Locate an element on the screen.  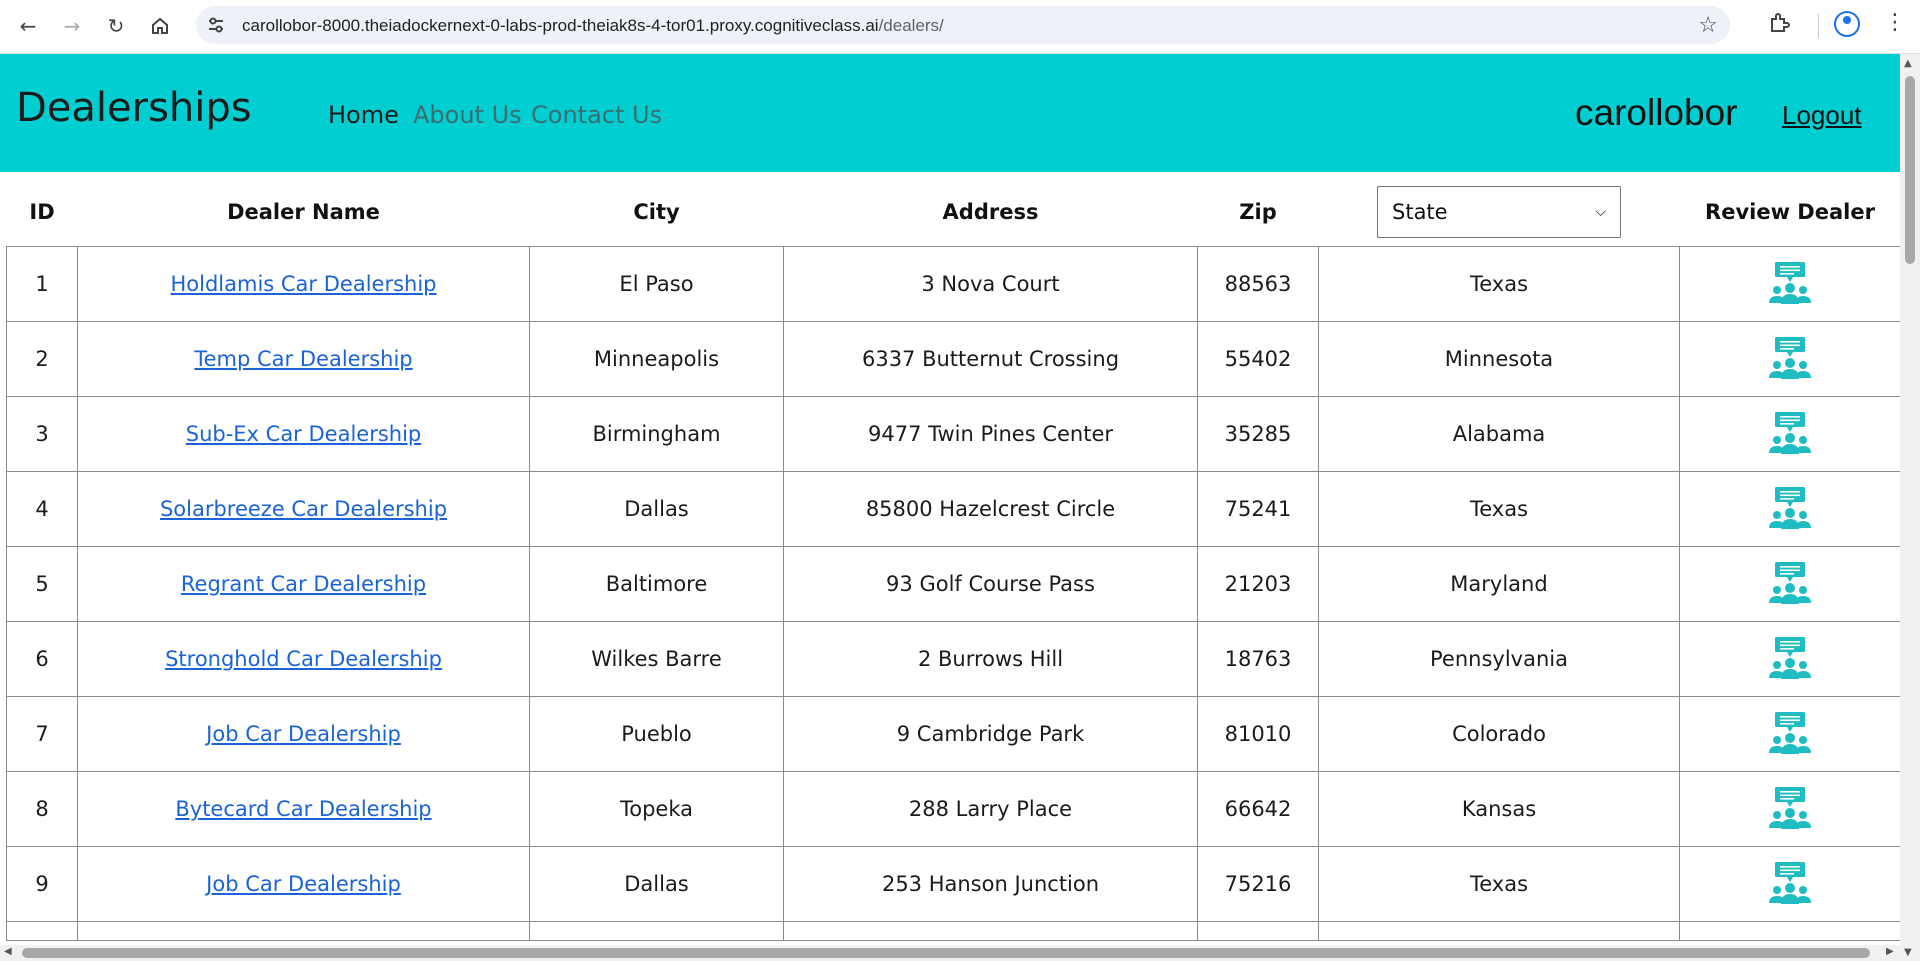
cell-dealer-name: Temp Car Dealership is located at coordinates (303, 359).